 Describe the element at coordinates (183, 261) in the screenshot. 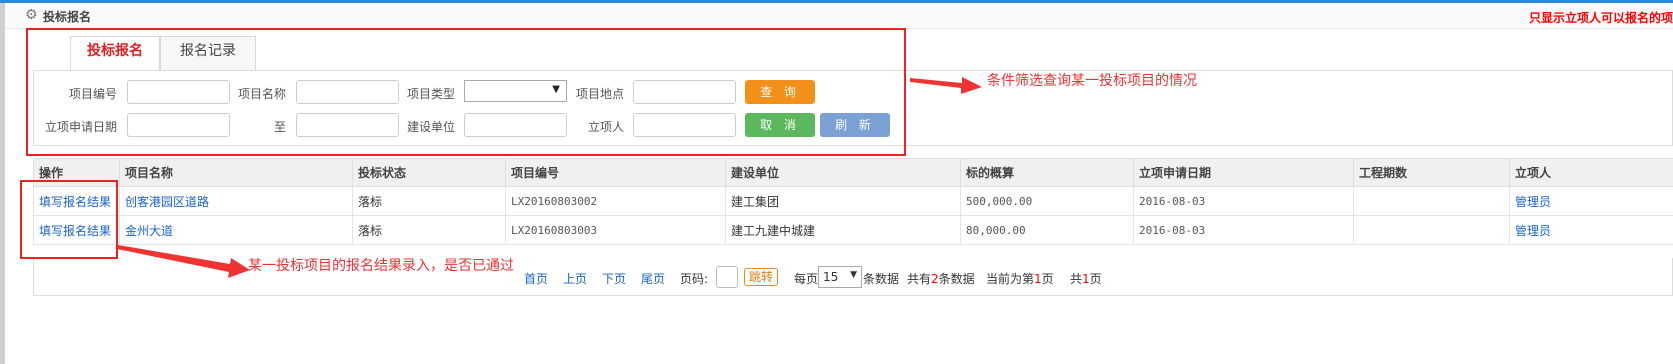

I see `arrow-to-result-note` at that location.